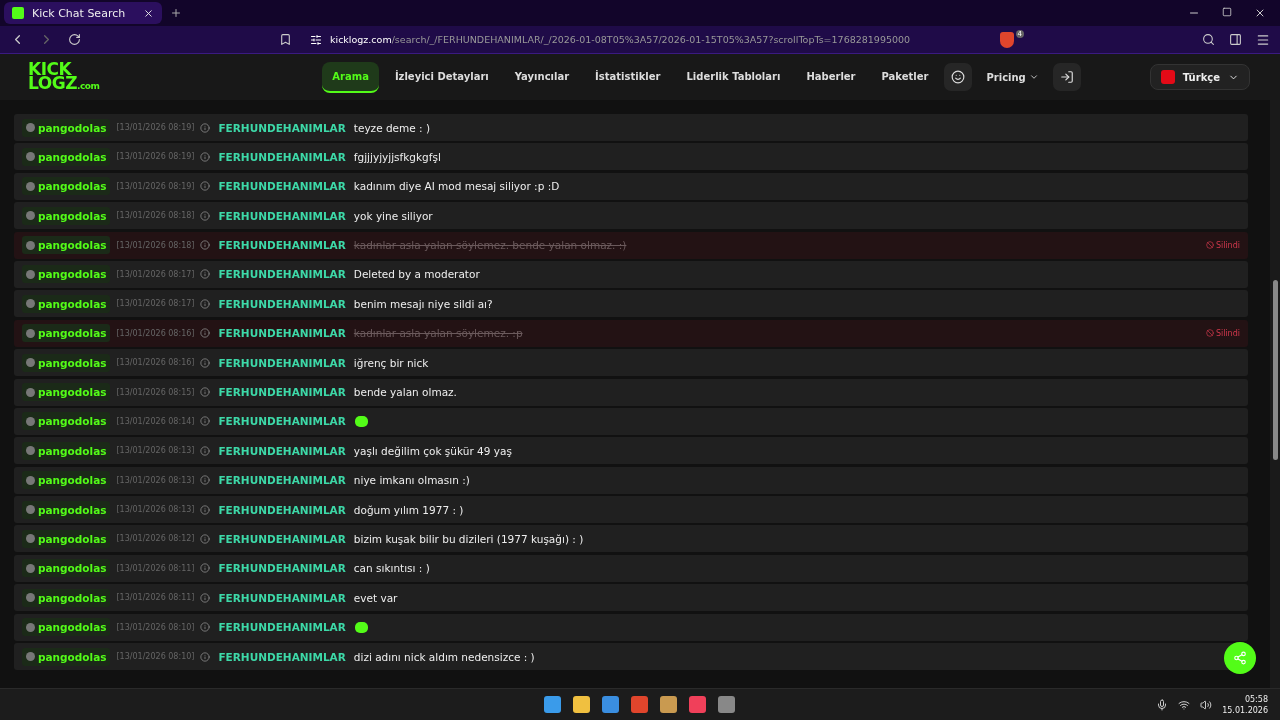  I want to click on microphone-icon, so click(1162, 704).